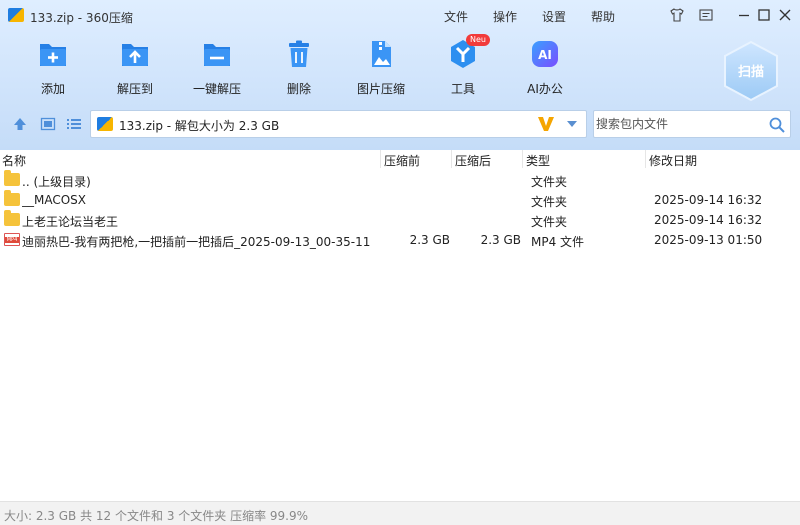 This screenshot has height=525, width=800. What do you see at coordinates (463, 65) in the screenshot?
I see `tools-button: Neu 工具` at bounding box center [463, 65].